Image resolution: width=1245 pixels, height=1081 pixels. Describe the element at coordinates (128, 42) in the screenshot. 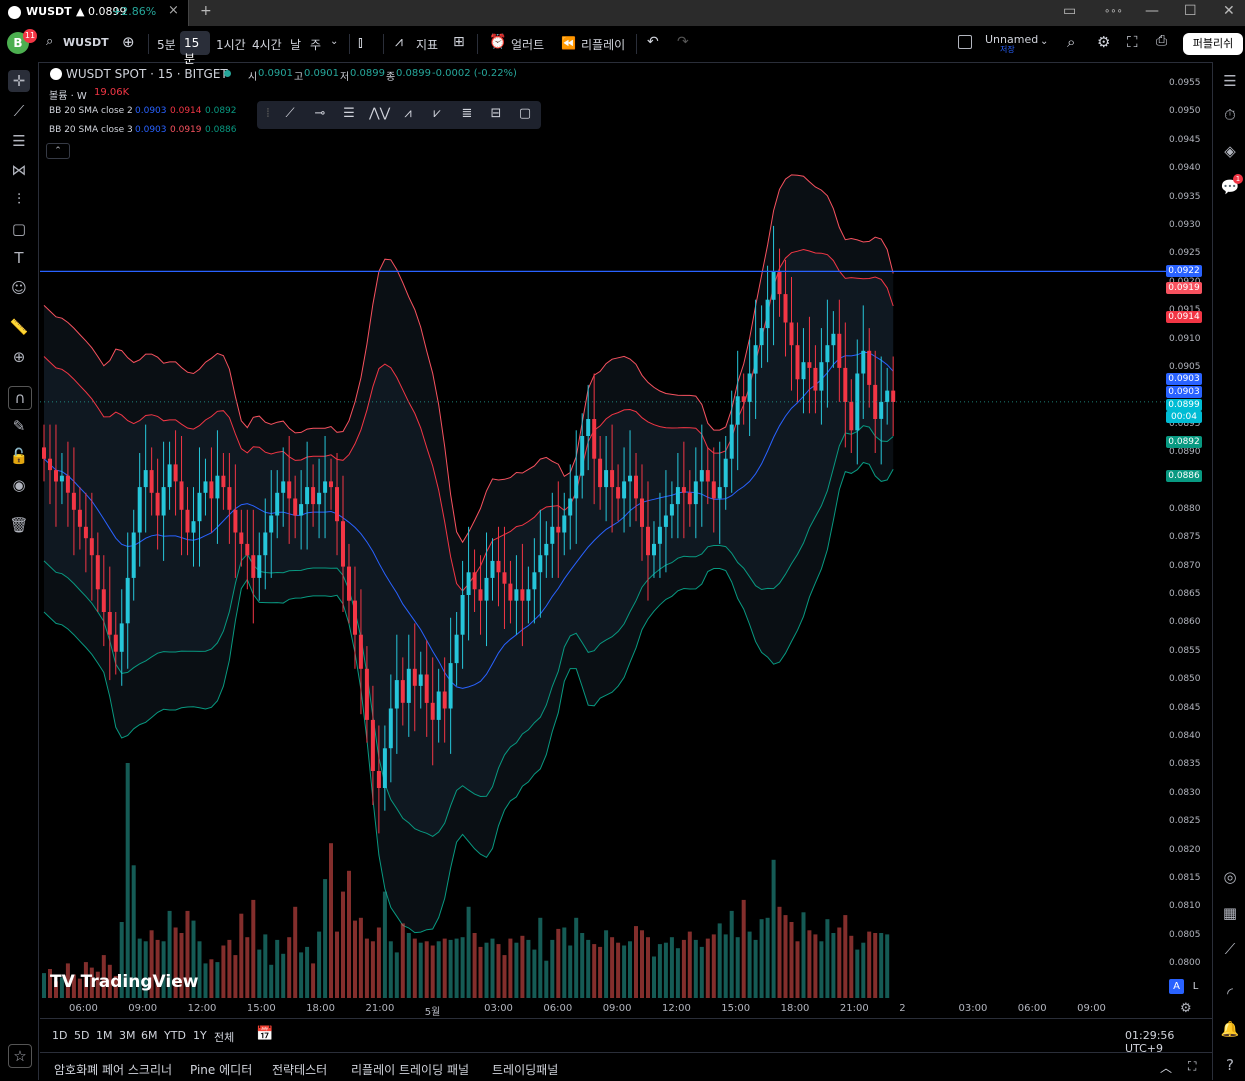

I see `compare-add-icon: ⊕` at that location.